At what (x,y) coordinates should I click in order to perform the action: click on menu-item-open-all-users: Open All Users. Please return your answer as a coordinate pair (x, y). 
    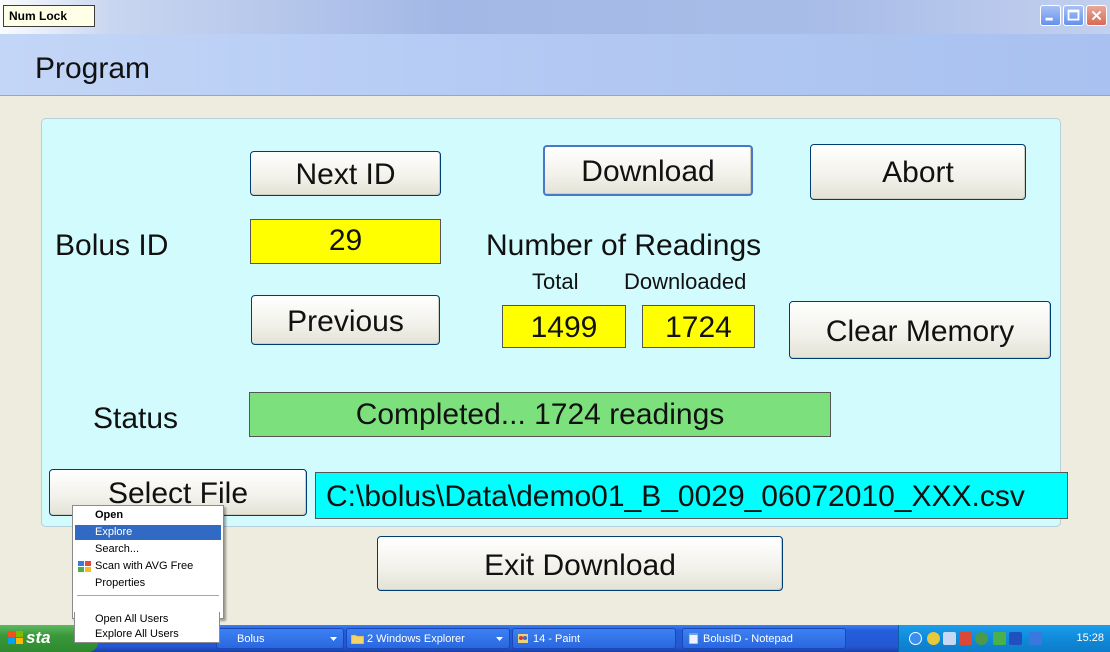
    Looking at the image, I should click on (147, 620).